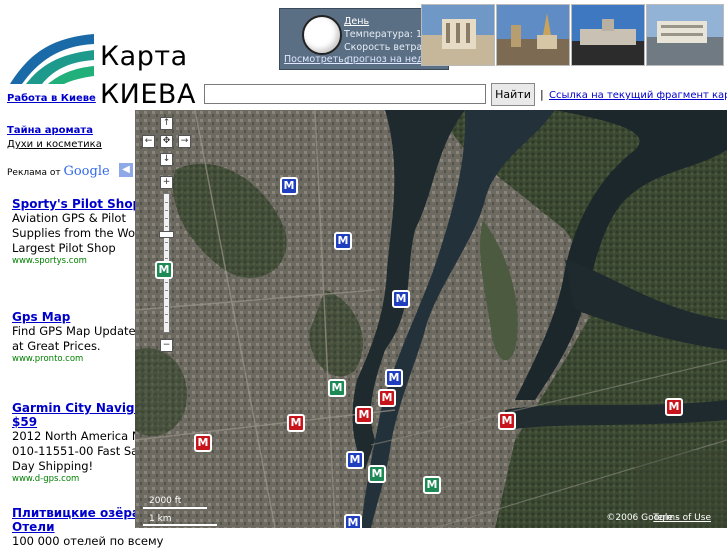  What do you see at coordinates (322, 35) in the screenshot?
I see `moon-icon` at bounding box center [322, 35].